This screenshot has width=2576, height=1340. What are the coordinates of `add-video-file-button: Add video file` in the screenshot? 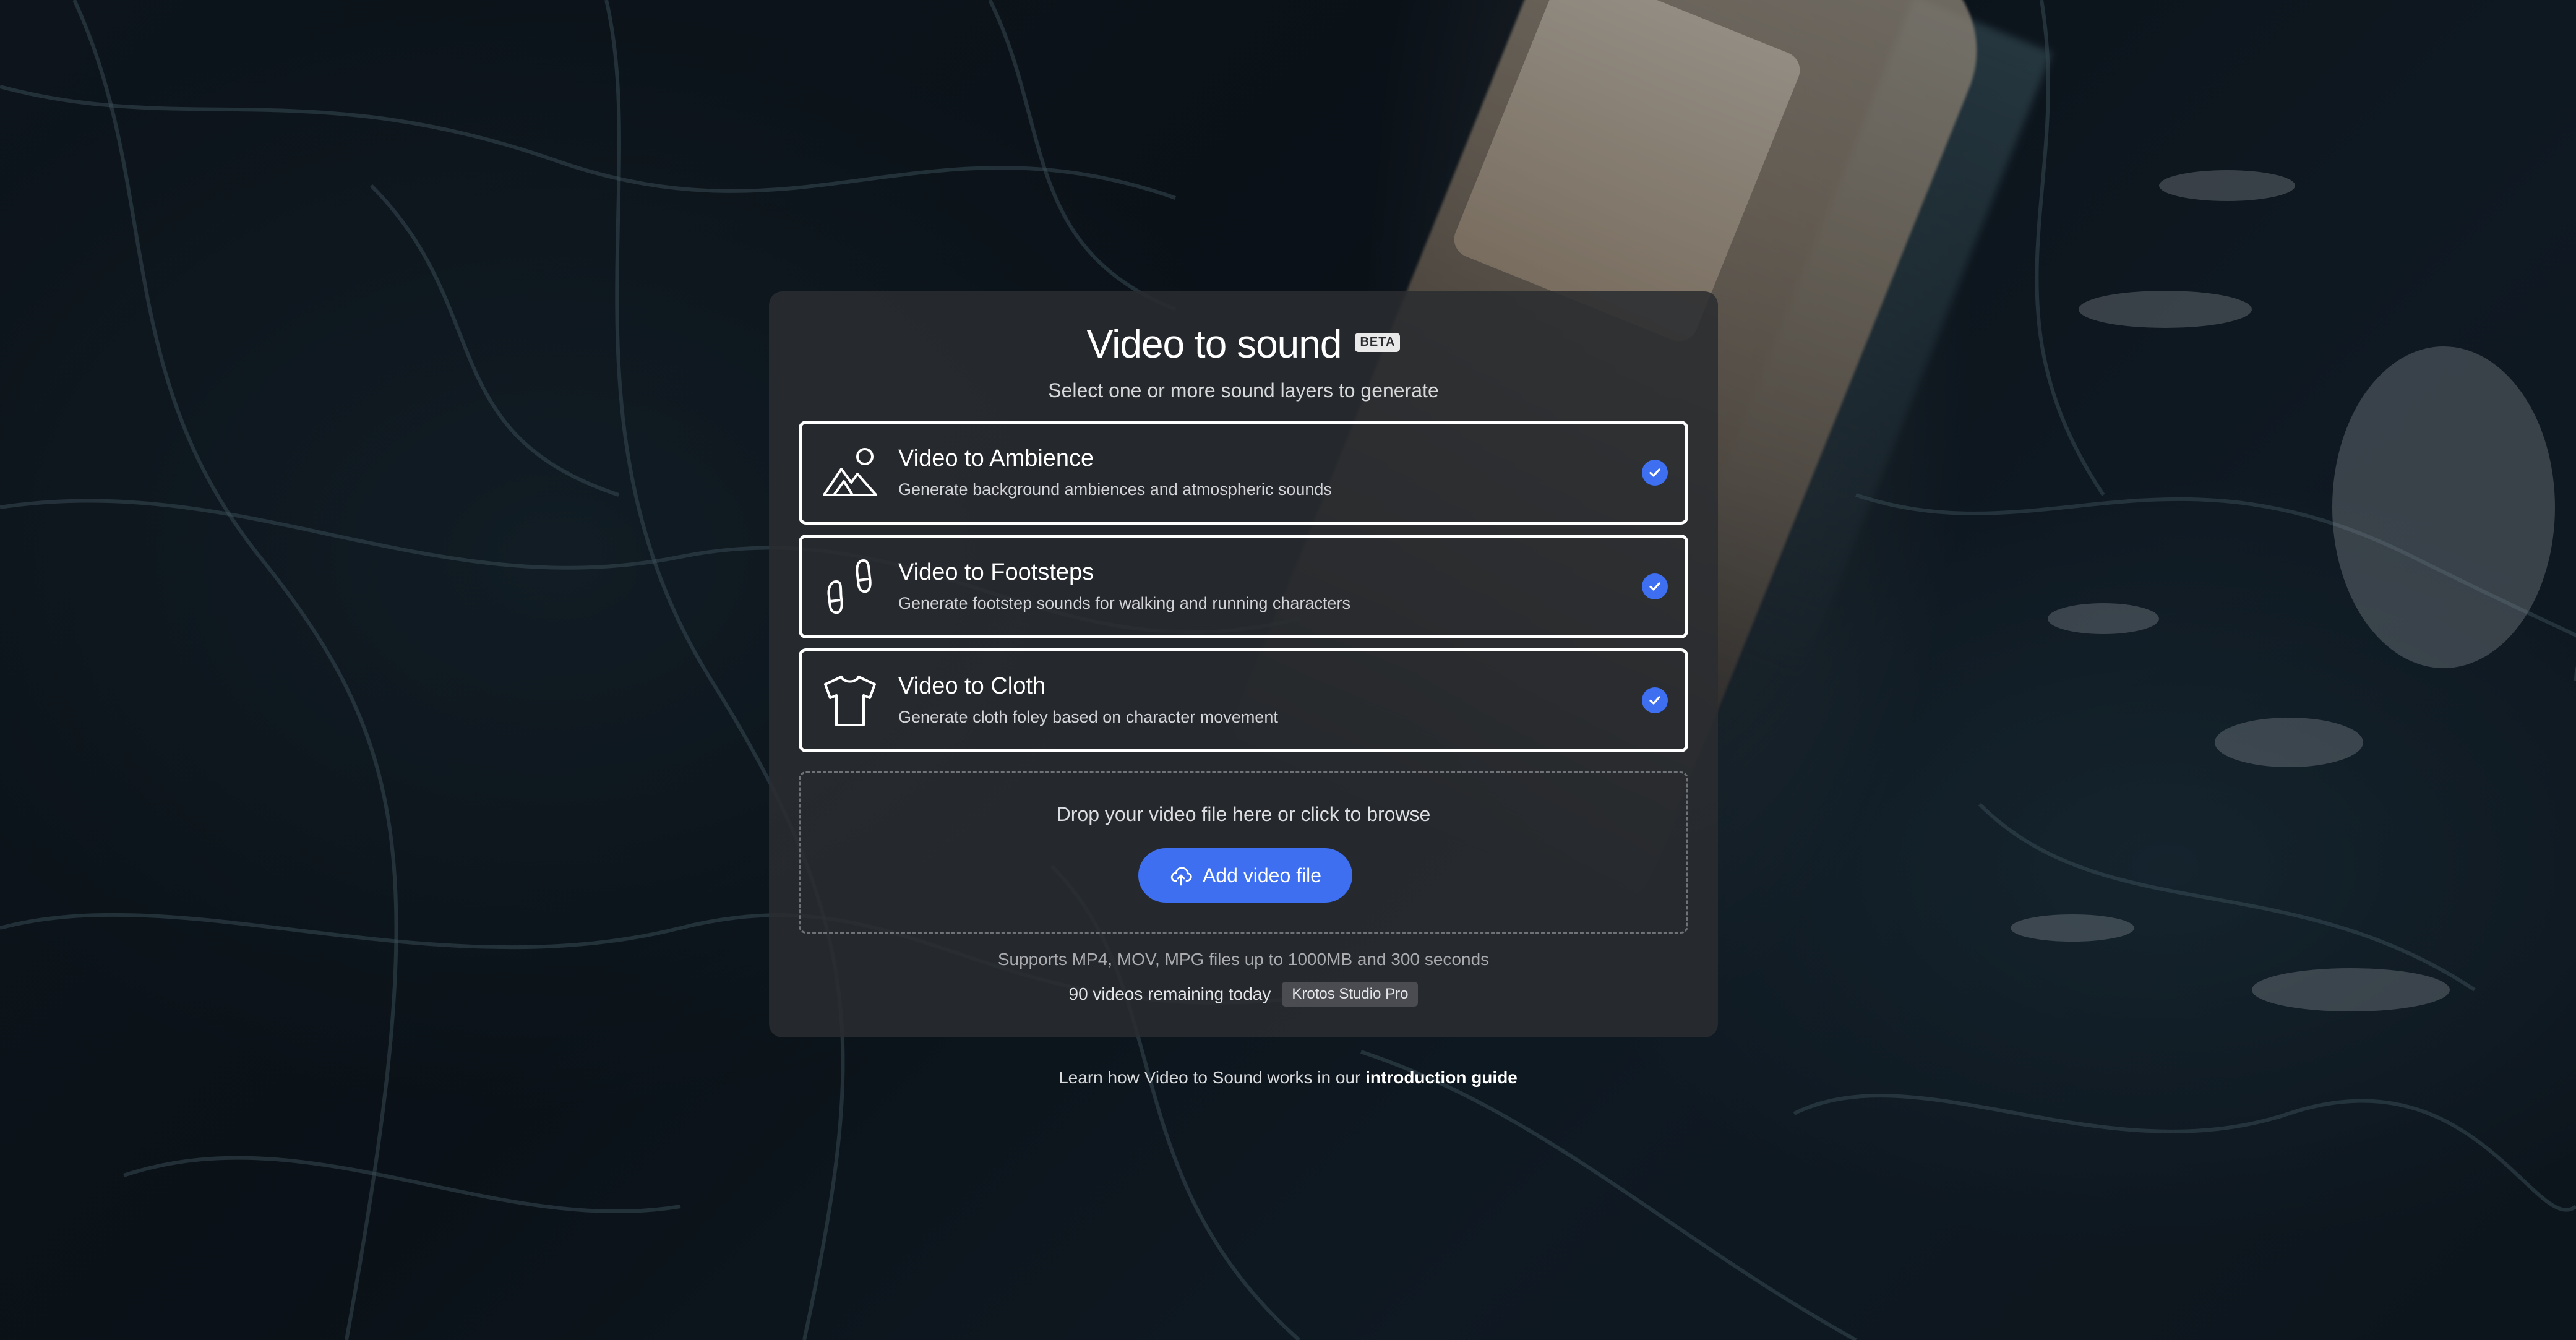 It's located at (1245, 875).